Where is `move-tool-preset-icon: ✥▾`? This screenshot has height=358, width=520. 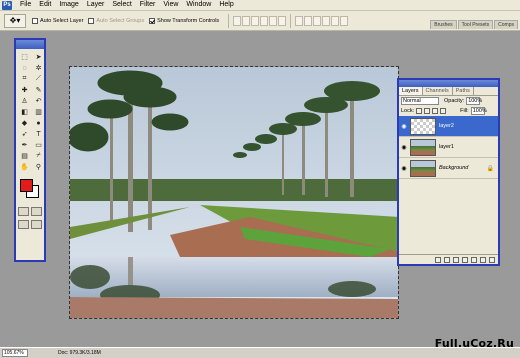
move-tool-preset-icon: ✥▾ is located at coordinates (15, 20).